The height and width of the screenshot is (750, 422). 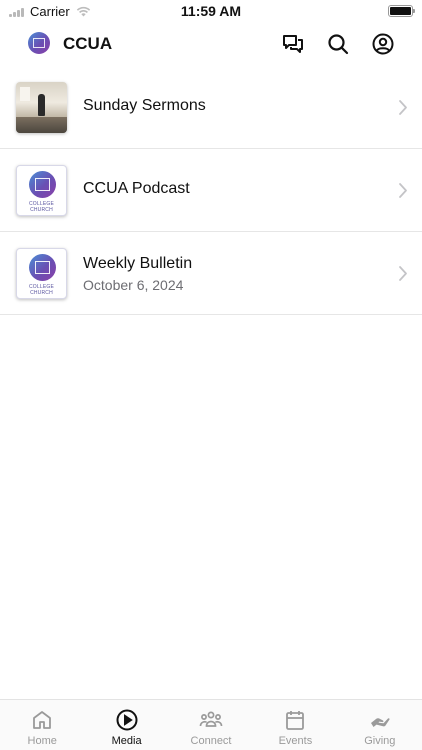 I want to click on home-icon, so click(x=42, y=720).